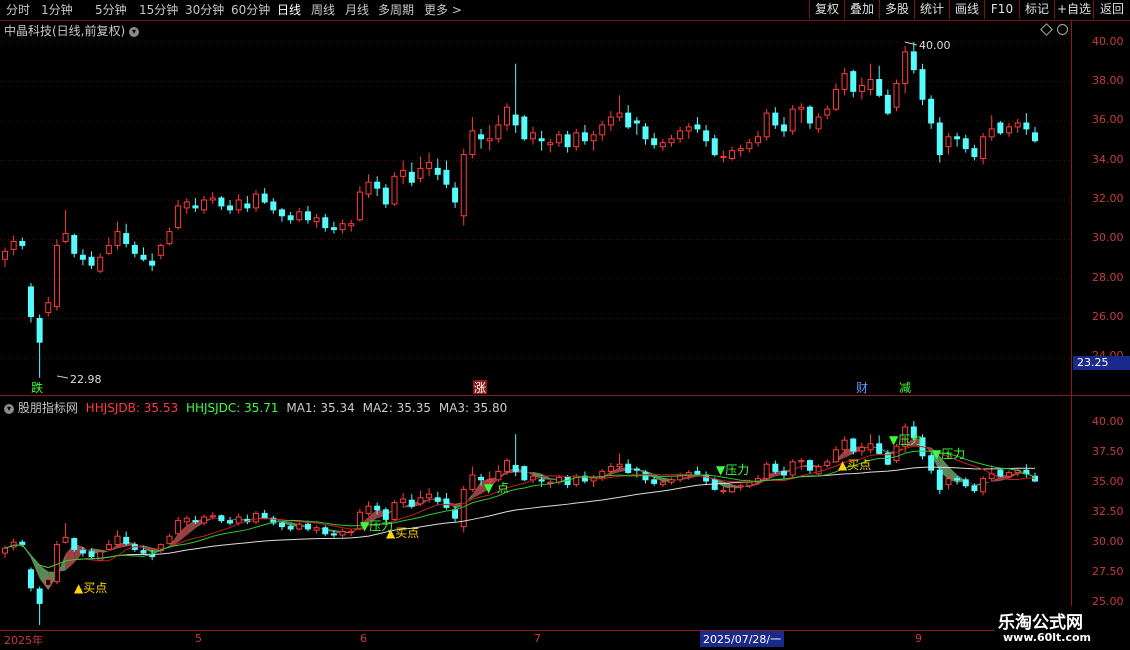 This screenshot has width=1130, height=650. Describe the element at coordinates (862, 388) in the screenshot. I see `marker-cai: 财` at that location.